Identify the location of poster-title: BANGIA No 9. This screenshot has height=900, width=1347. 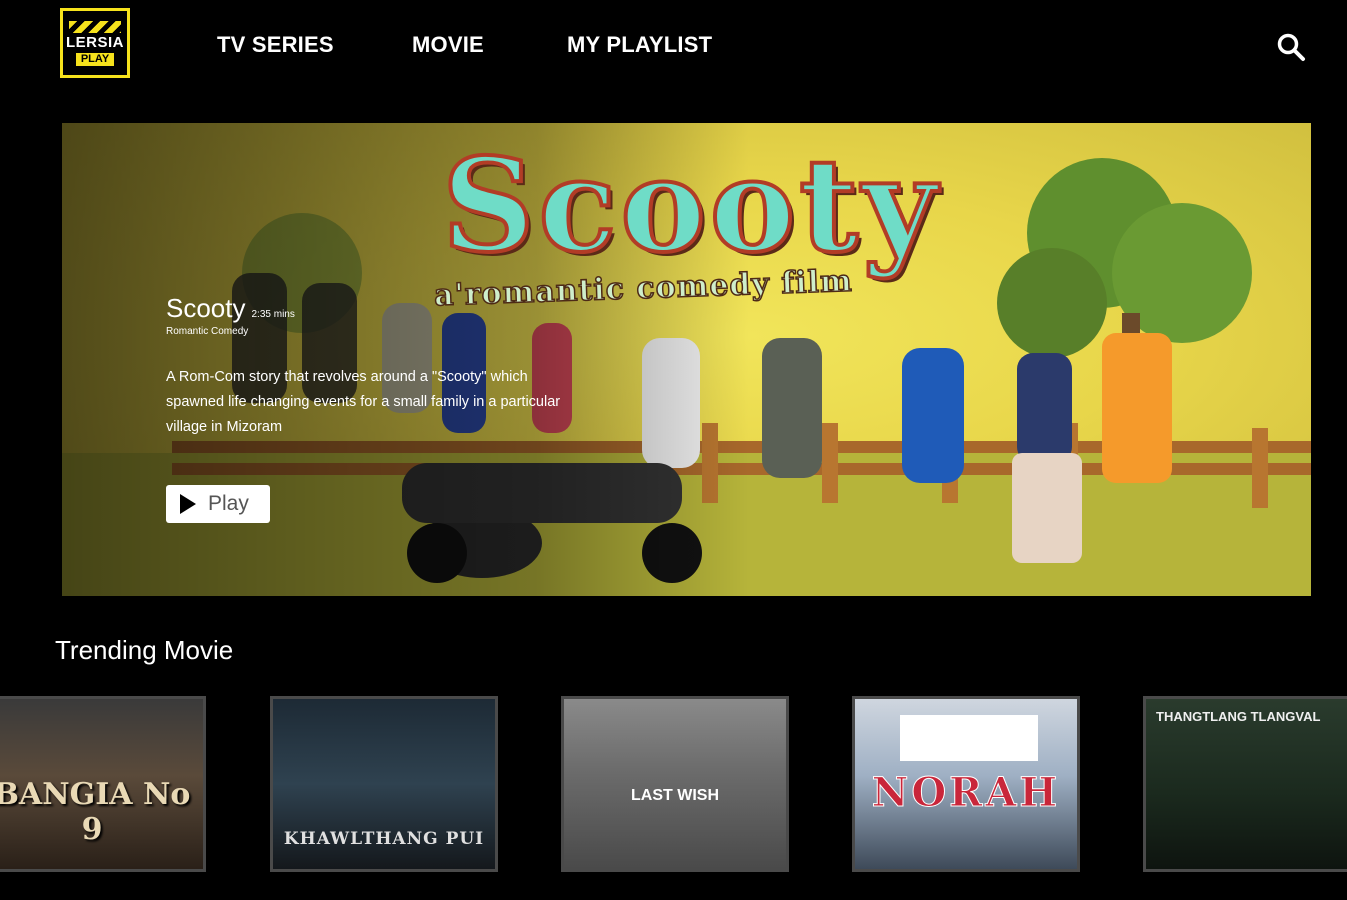
(95, 812).